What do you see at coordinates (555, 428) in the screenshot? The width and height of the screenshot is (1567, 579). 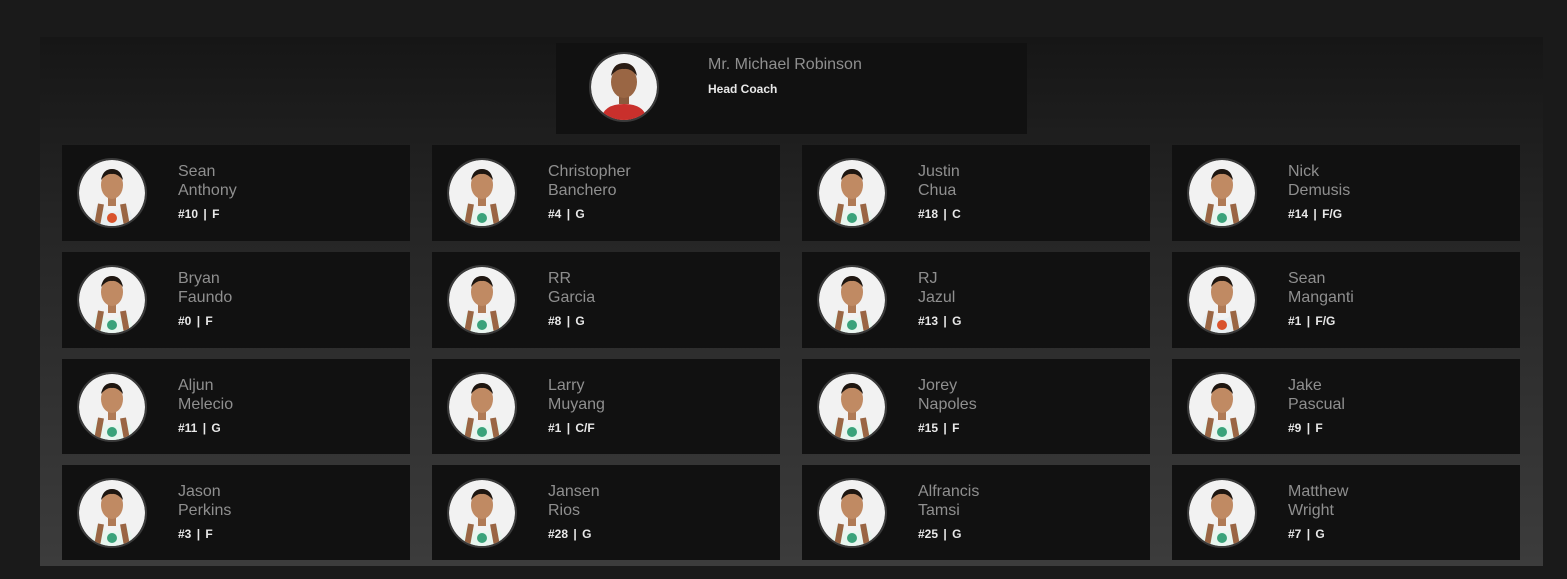 I see `player-number: #1` at bounding box center [555, 428].